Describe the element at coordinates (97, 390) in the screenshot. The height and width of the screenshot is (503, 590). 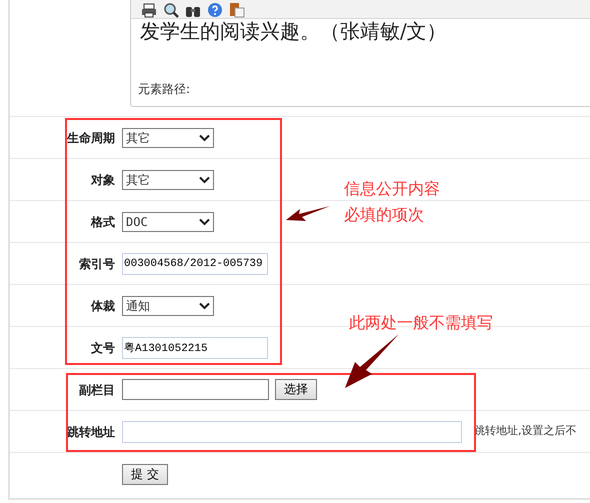
I see `field-label: 副栏目` at that location.